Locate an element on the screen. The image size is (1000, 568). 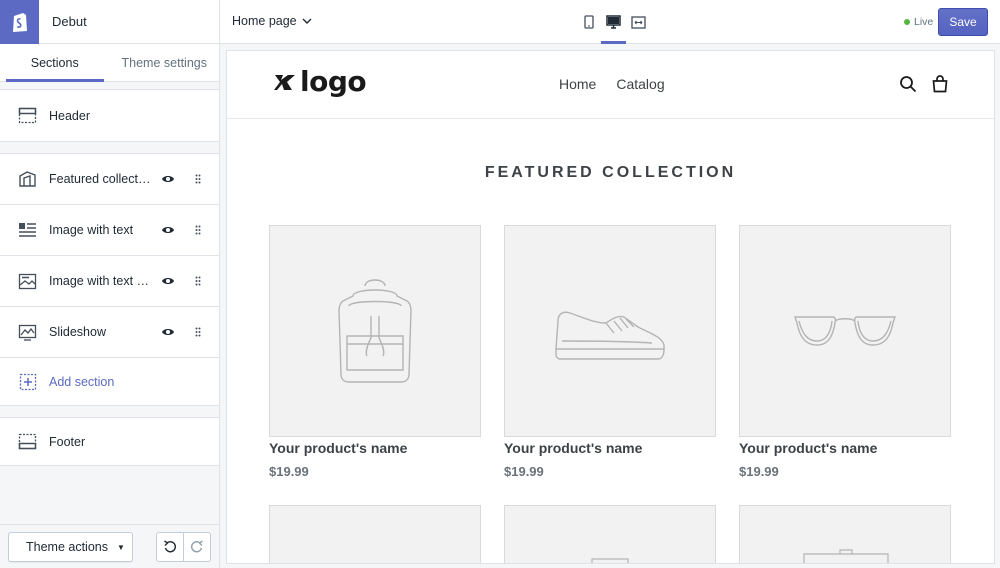
logo-mark-icon is located at coordinates (284, 82).